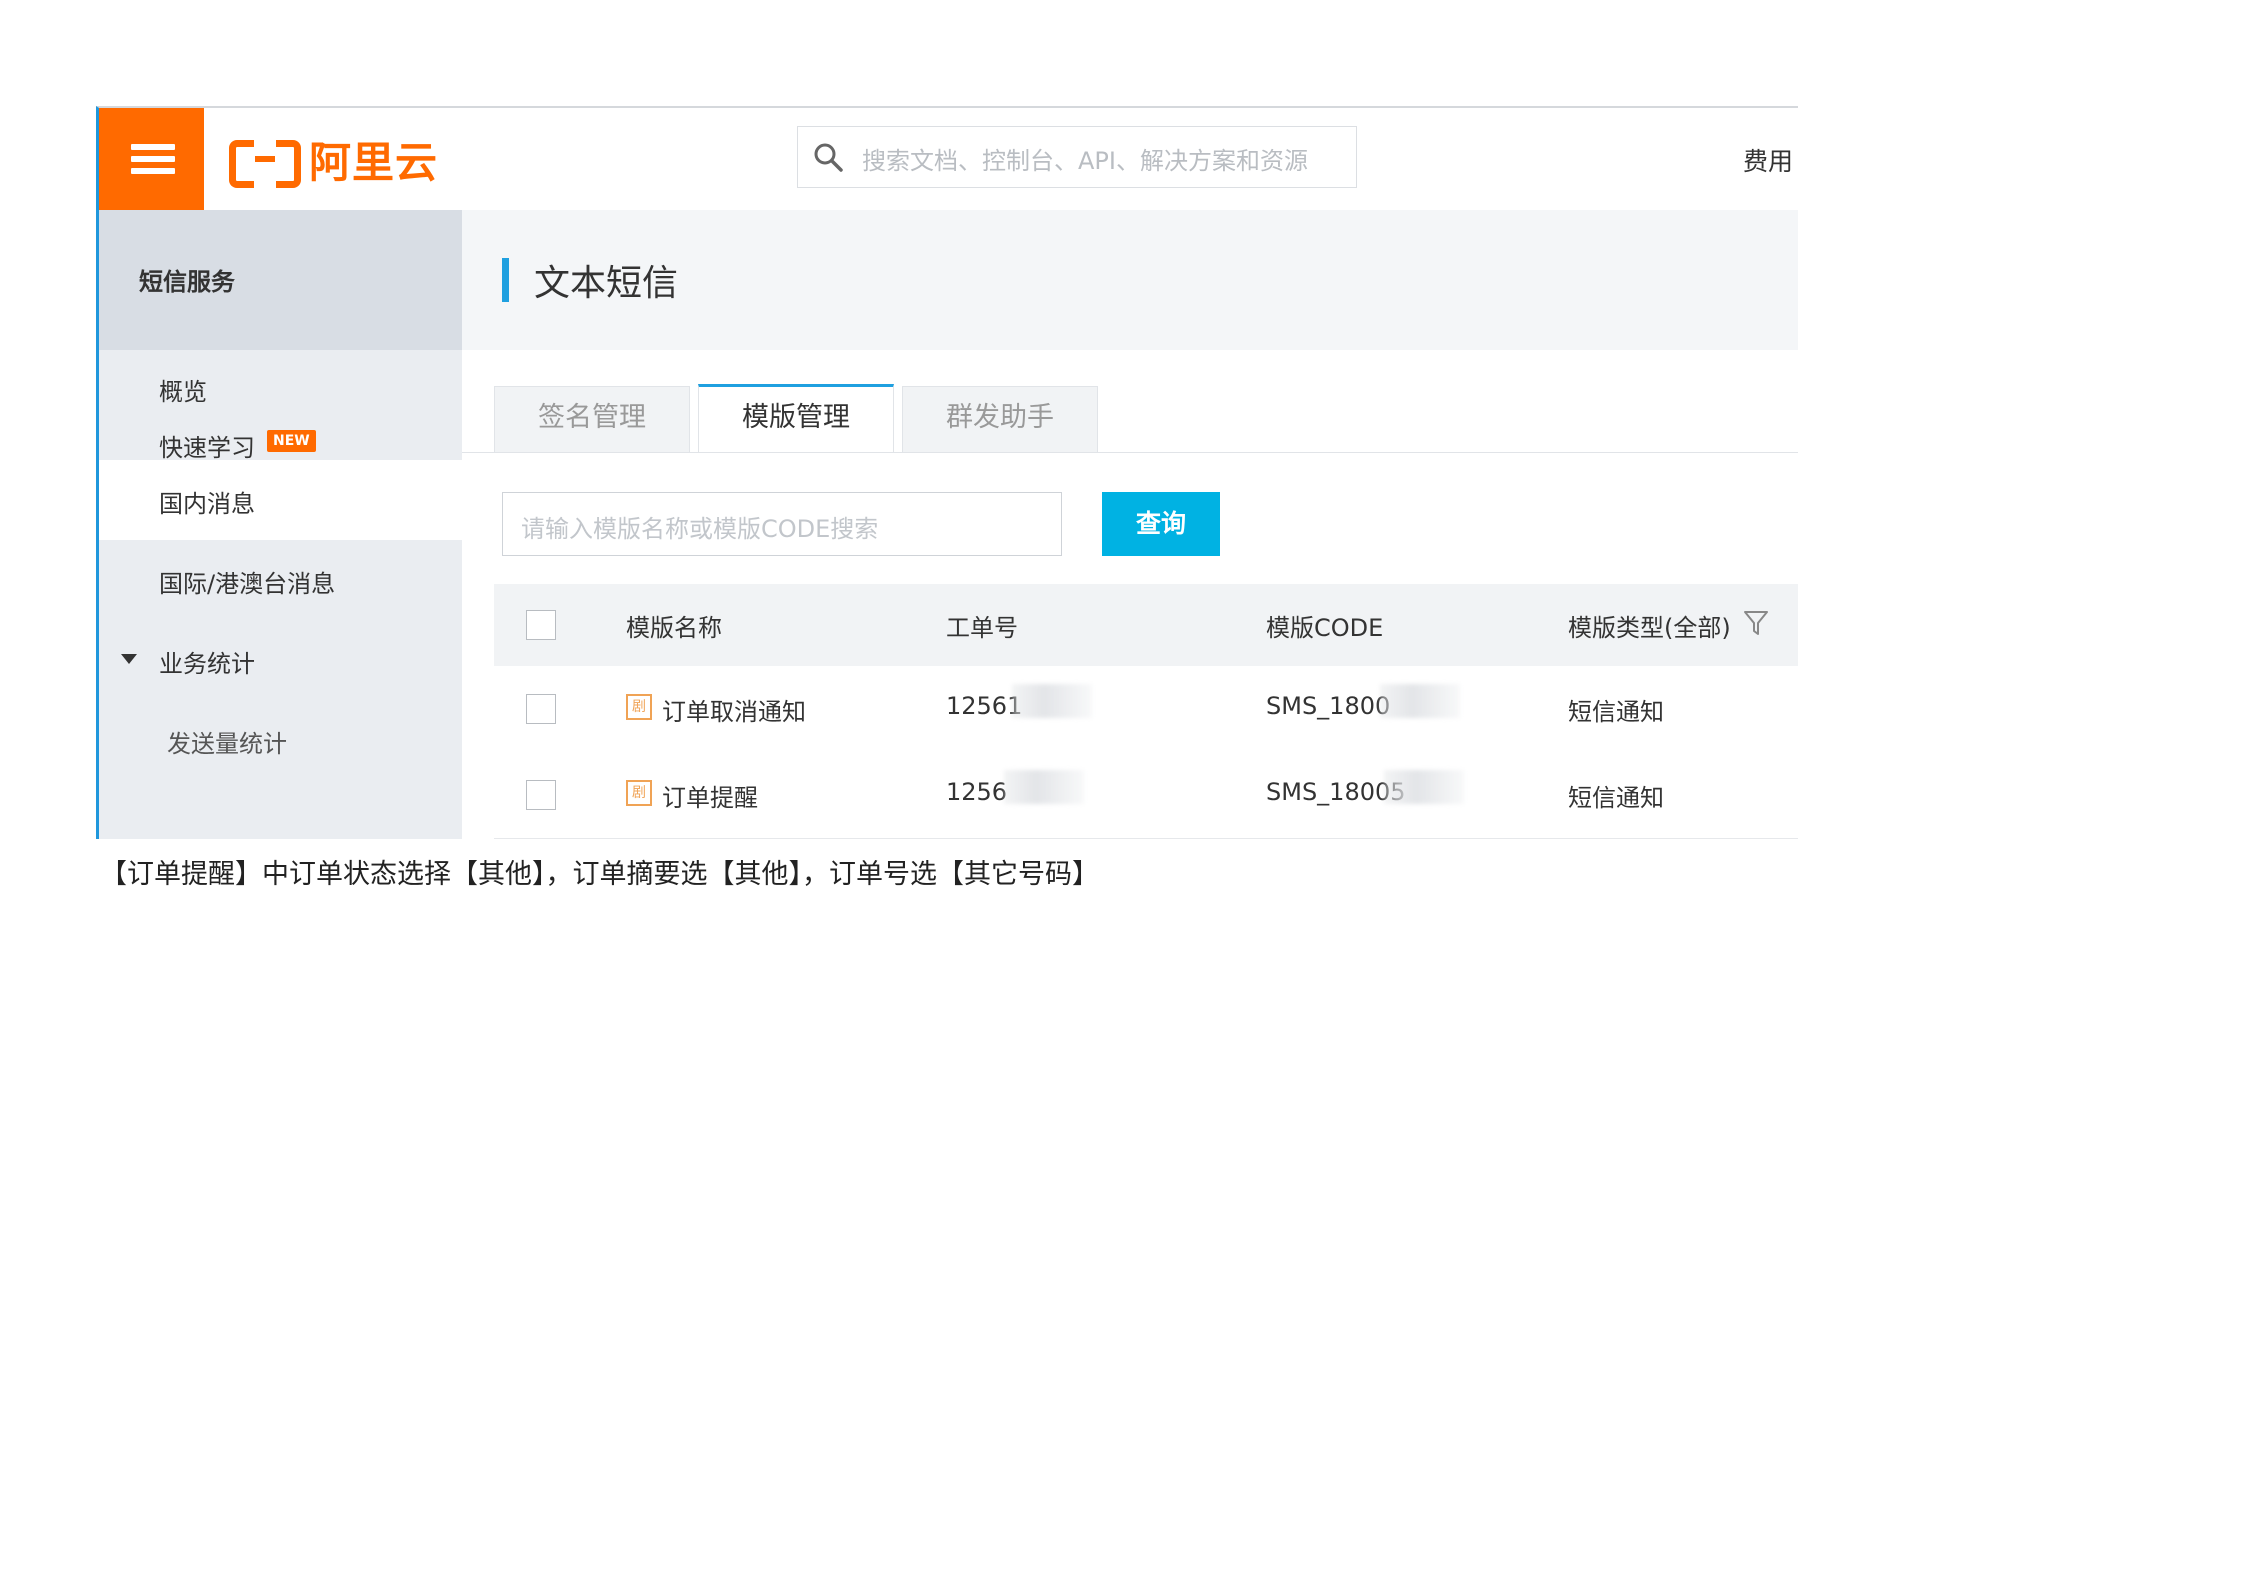  Describe the element at coordinates (1756, 623) in the screenshot. I see `filter-icon` at that location.